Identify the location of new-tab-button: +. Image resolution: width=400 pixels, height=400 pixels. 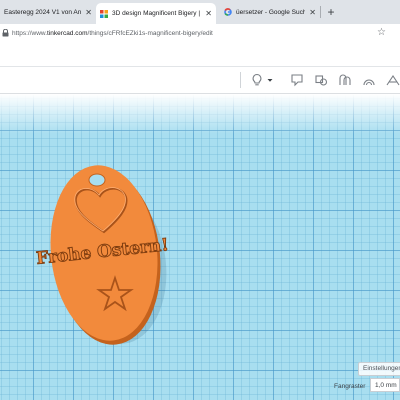
(331, 12).